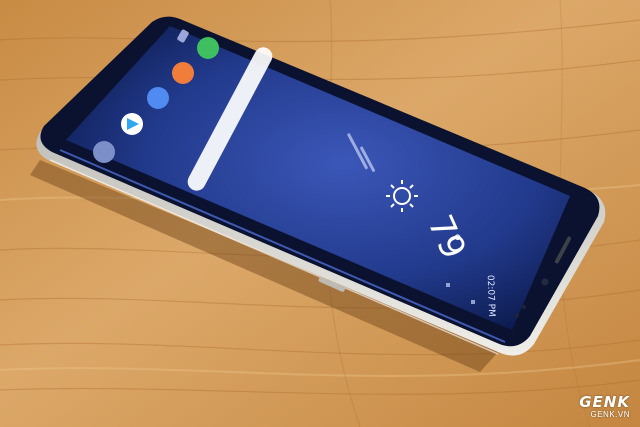  I want to click on iris-sensor, so click(517, 316).